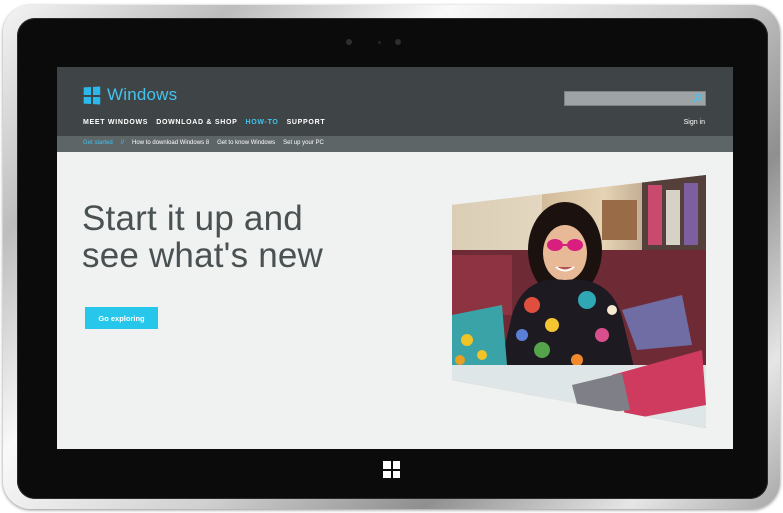 This screenshot has width=783, height=513. What do you see at coordinates (142, 94) in the screenshot?
I see `brand-name: Windows` at bounding box center [142, 94].